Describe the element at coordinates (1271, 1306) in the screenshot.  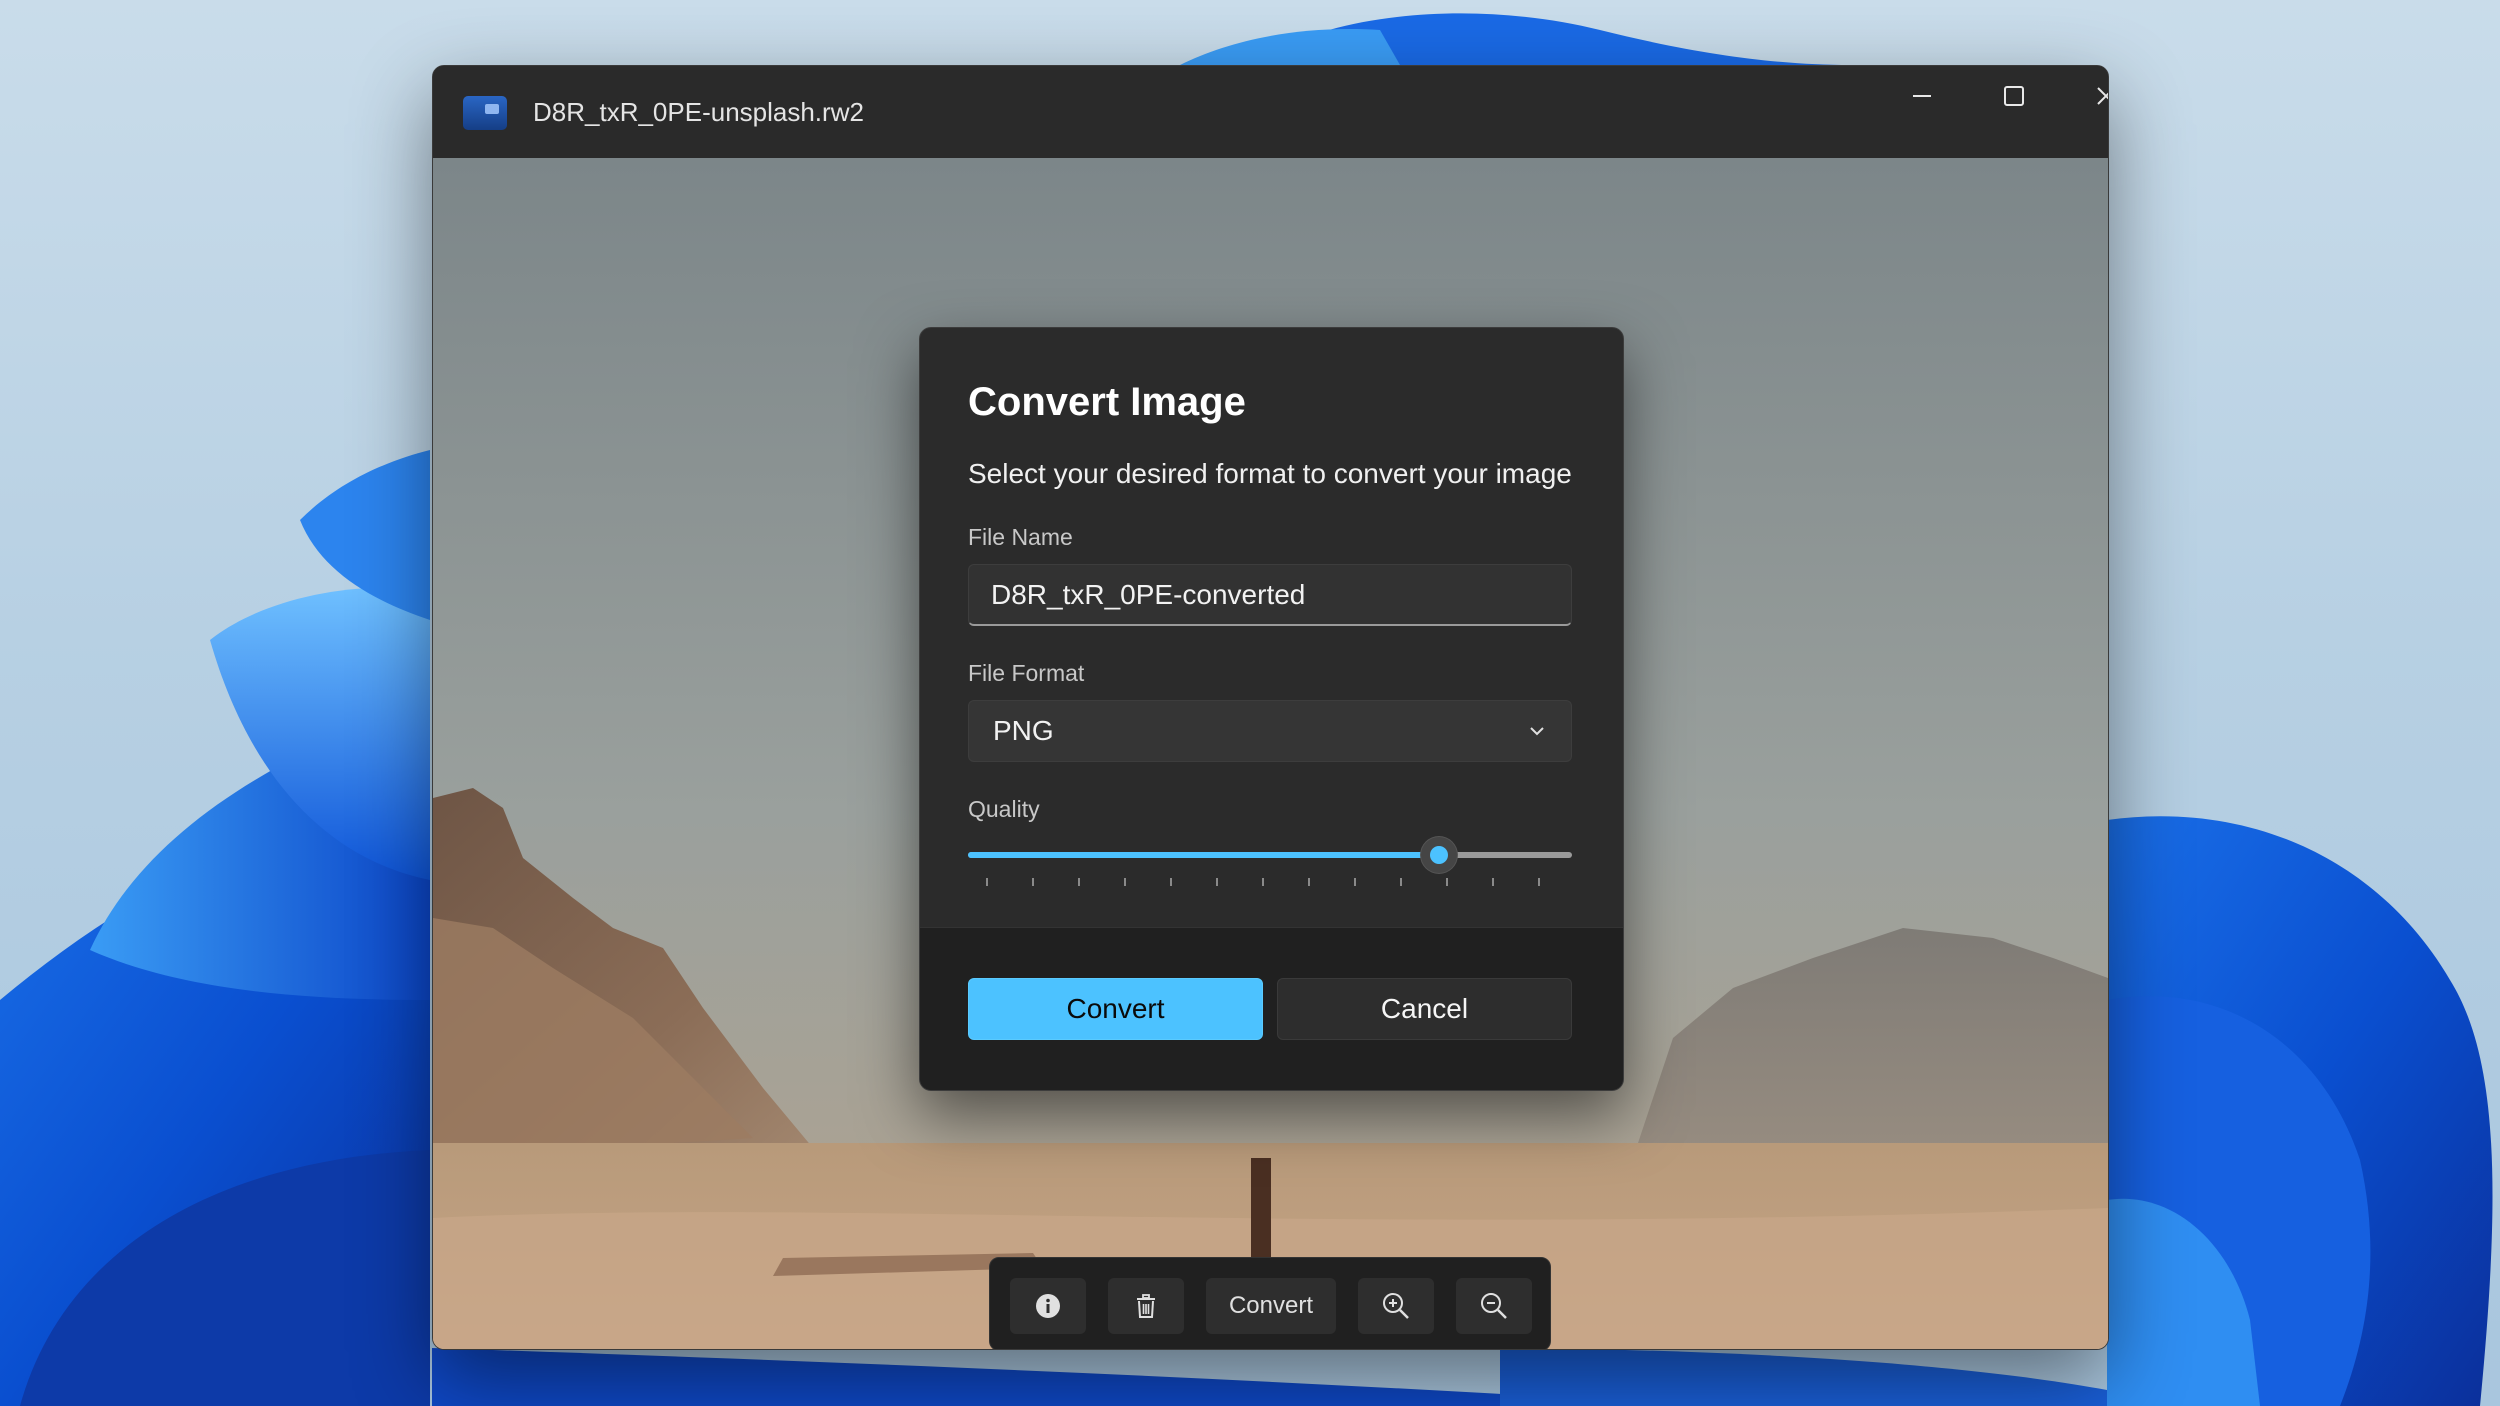
I see `toolbar-convert-button: Convert` at that location.